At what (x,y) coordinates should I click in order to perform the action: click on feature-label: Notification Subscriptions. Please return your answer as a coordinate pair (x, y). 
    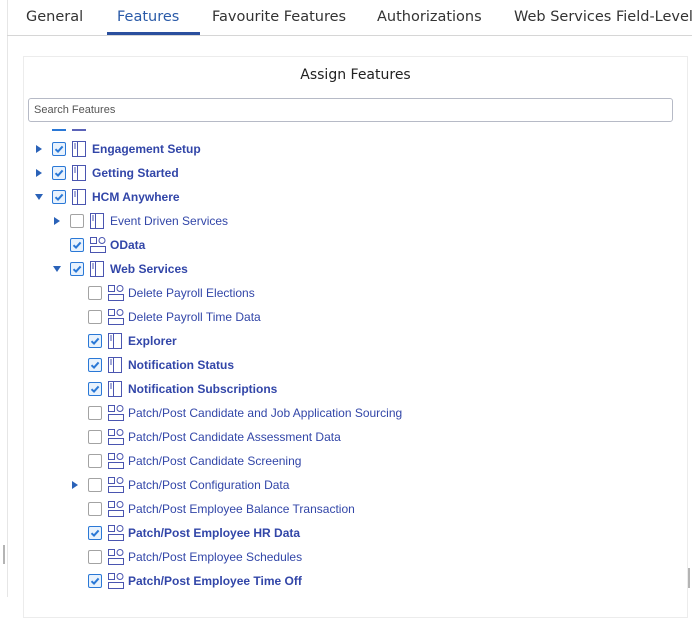
    Looking at the image, I should click on (202, 389).